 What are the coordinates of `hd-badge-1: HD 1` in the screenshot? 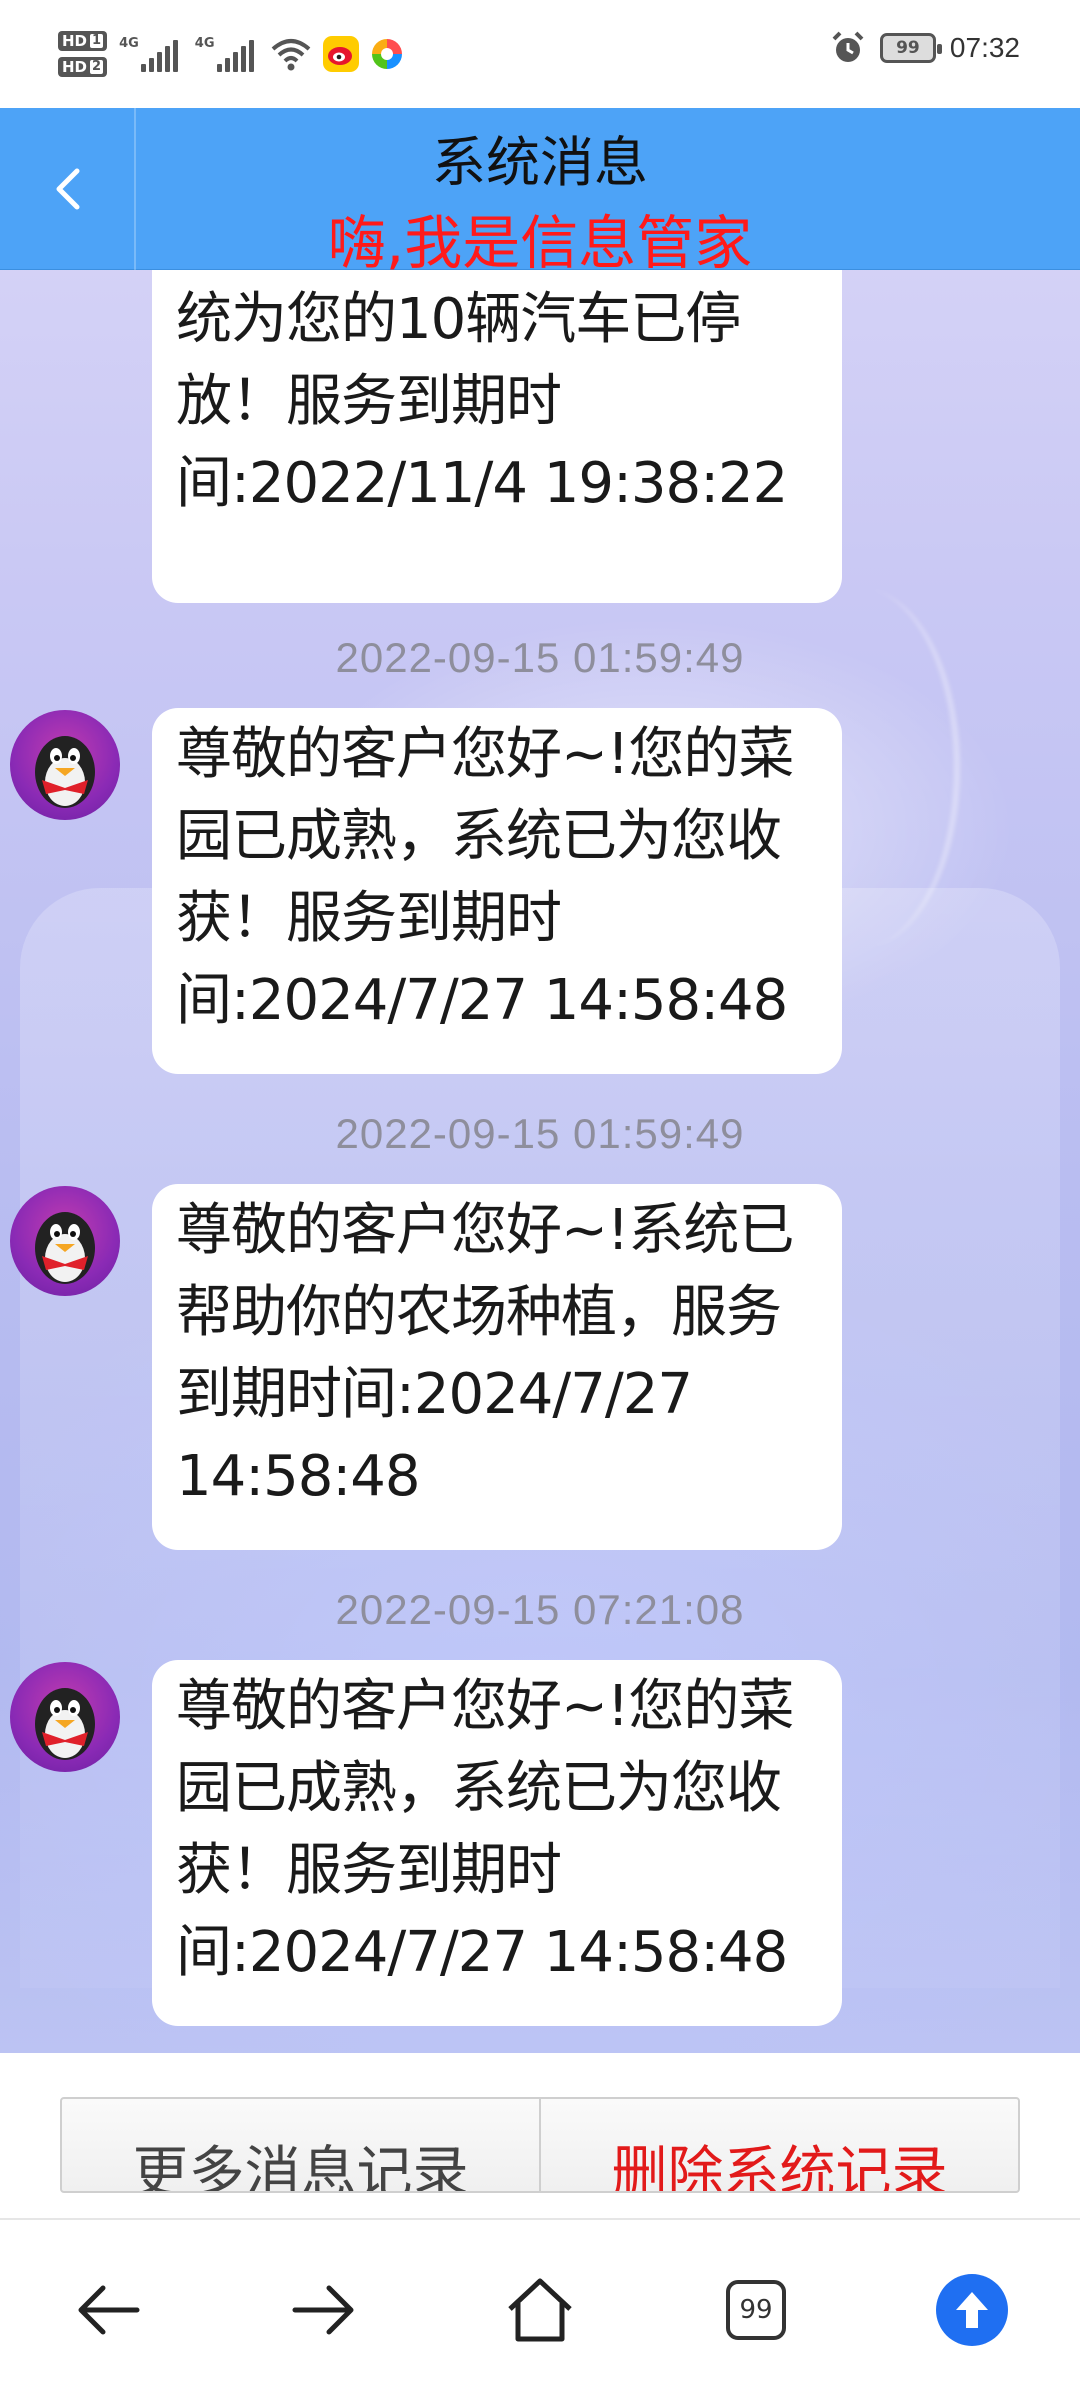 It's located at (83, 41).